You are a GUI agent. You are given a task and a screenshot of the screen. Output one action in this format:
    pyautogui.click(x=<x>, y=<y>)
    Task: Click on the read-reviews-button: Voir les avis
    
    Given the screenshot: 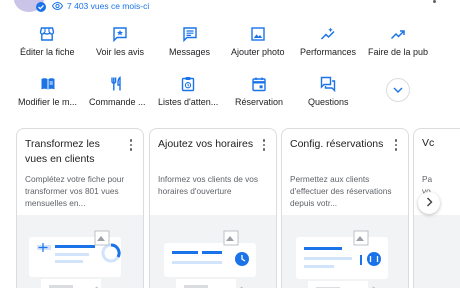 What is the action you would take?
    pyautogui.click(x=120, y=46)
    